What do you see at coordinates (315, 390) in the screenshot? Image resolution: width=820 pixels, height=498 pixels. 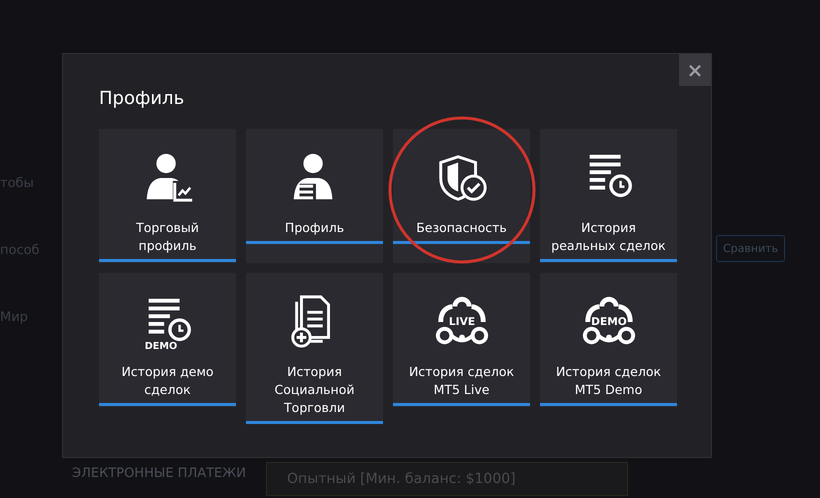 I see `tile-label: История Социальной Торговли` at bounding box center [315, 390].